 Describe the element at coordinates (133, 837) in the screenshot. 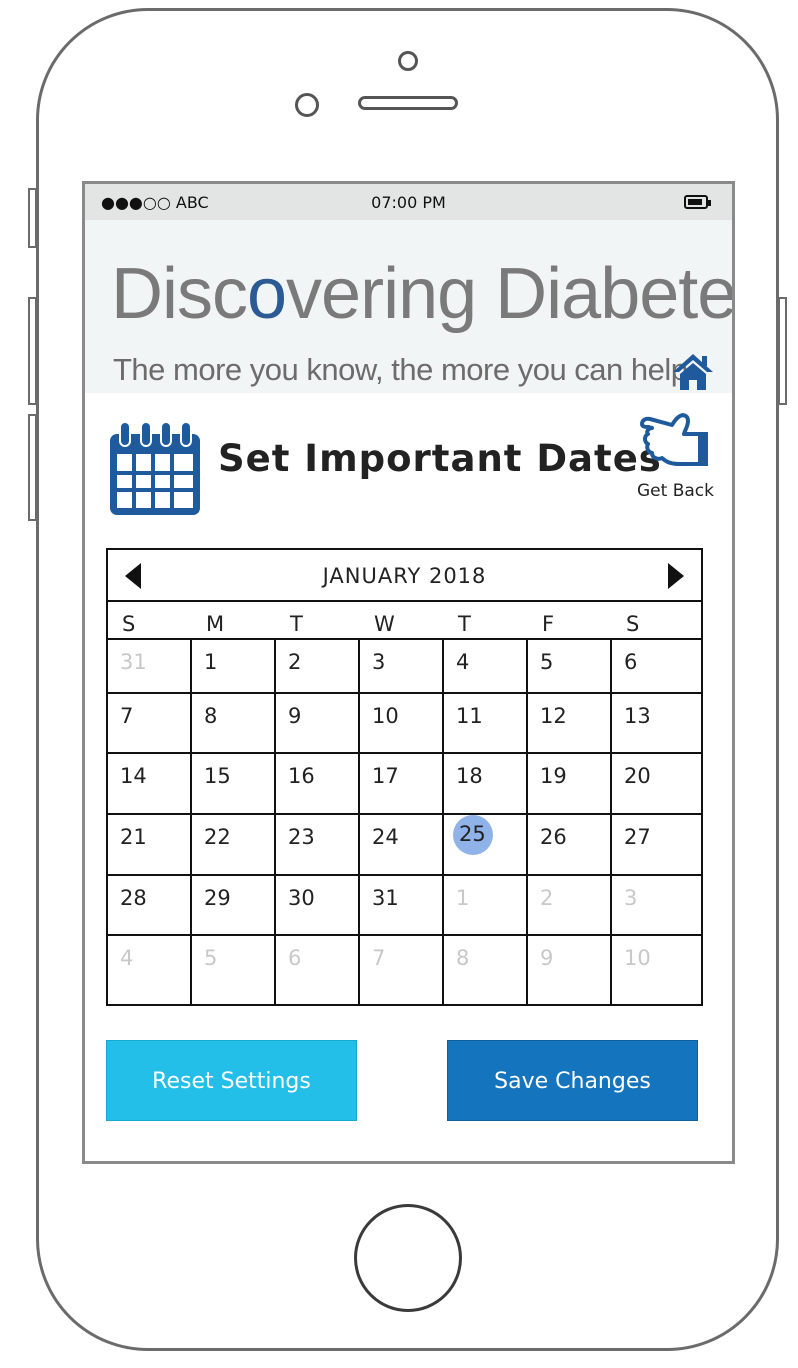

I see `calendar-day-number: 21` at that location.